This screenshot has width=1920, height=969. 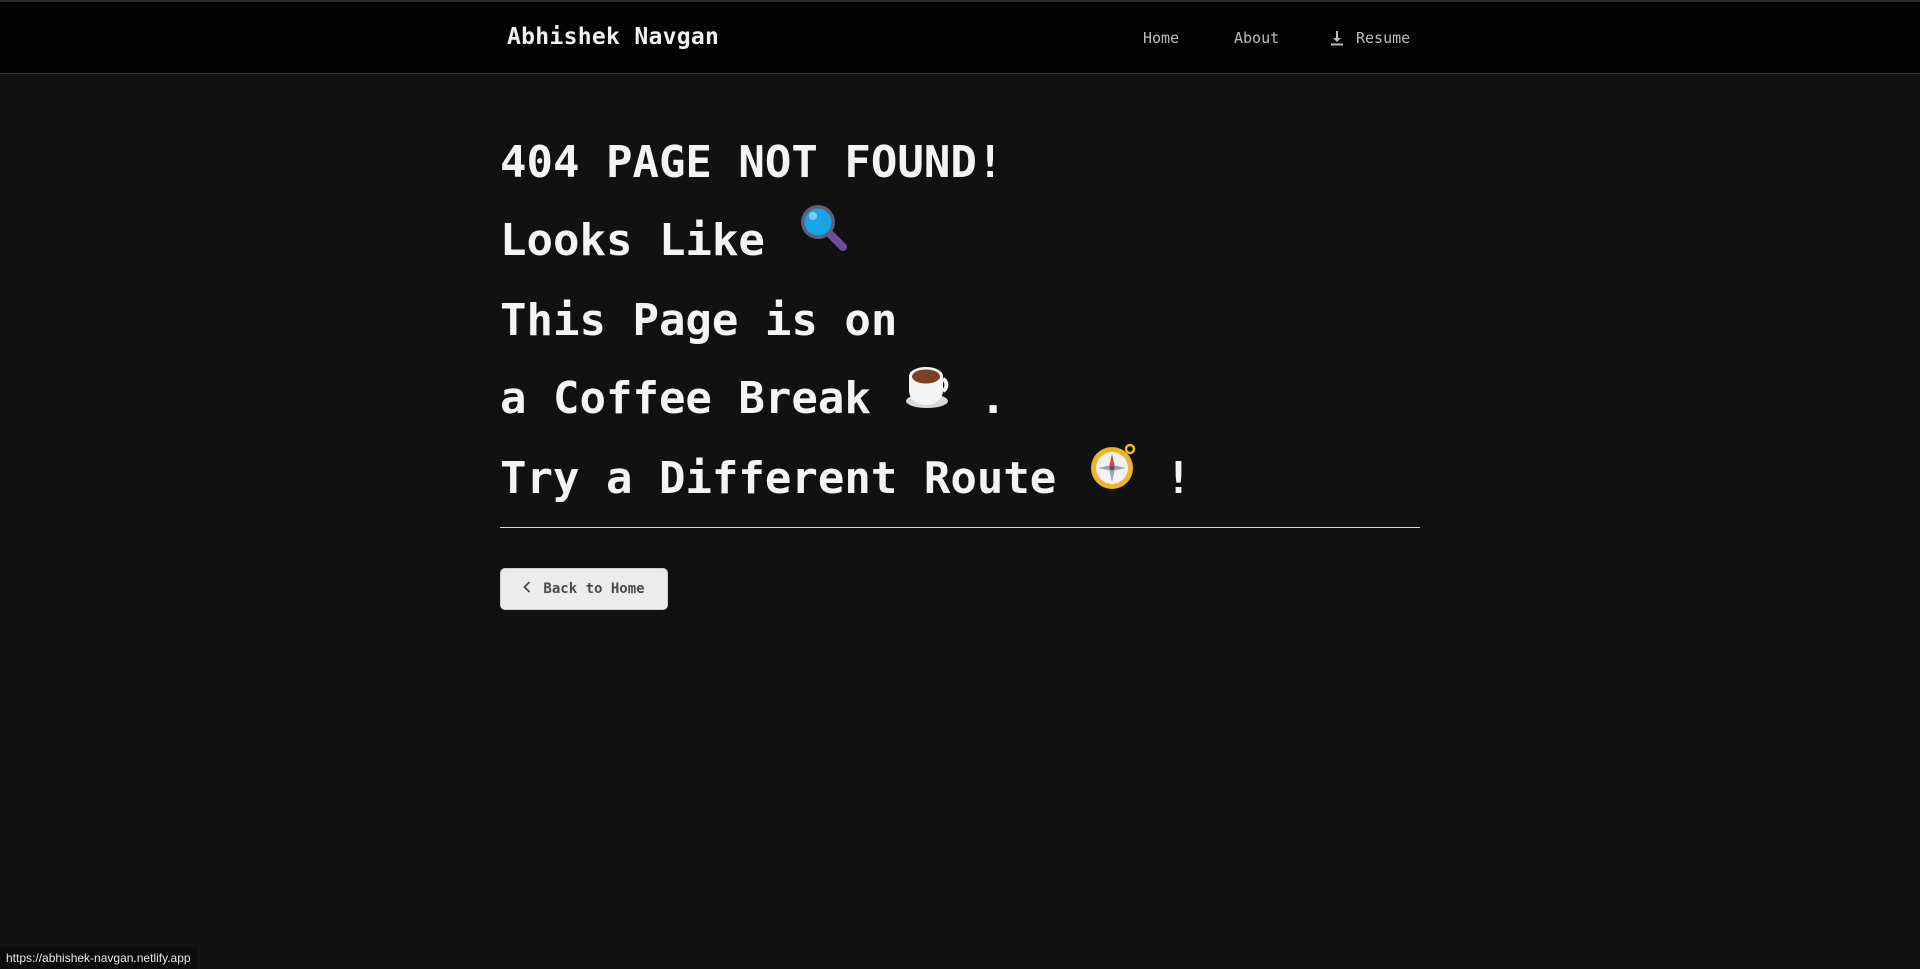 What do you see at coordinates (1383, 38) in the screenshot?
I see `nav-resume-label: Resume` at bounding box center [1383, 38].